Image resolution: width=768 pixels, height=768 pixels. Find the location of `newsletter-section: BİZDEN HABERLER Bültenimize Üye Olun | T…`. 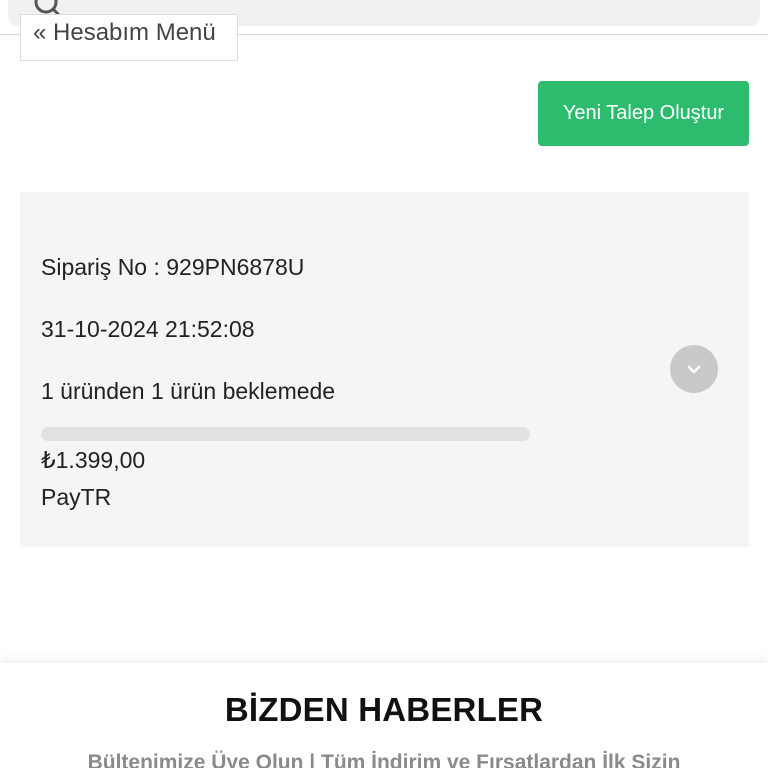

newsletter-section: BİZDEN HABERLER Bültenimize Üye Olun | T… is located at coordinates (384, 715).